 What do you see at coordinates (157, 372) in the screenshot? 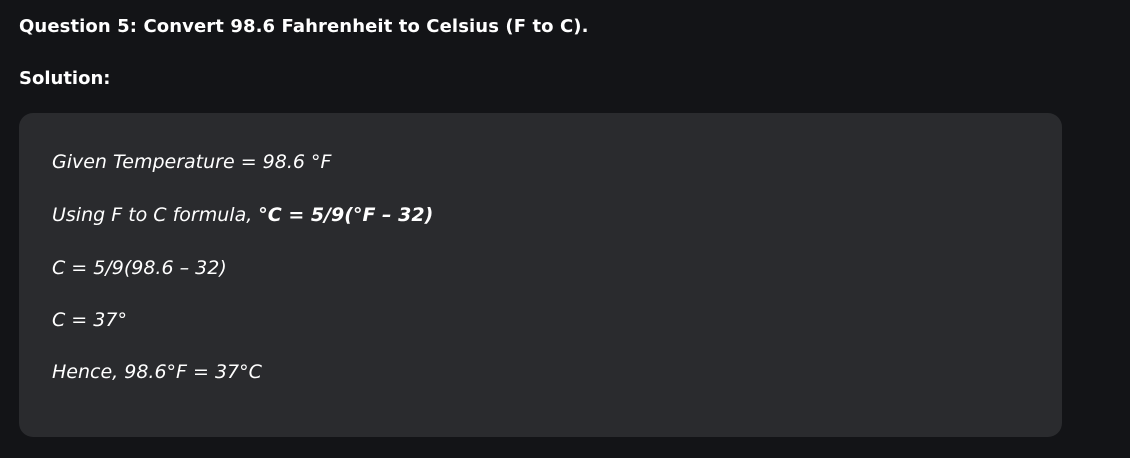
I see `conclusion-line: Hence, 98.6°F = 37°C` at bounding box center [157, 372].